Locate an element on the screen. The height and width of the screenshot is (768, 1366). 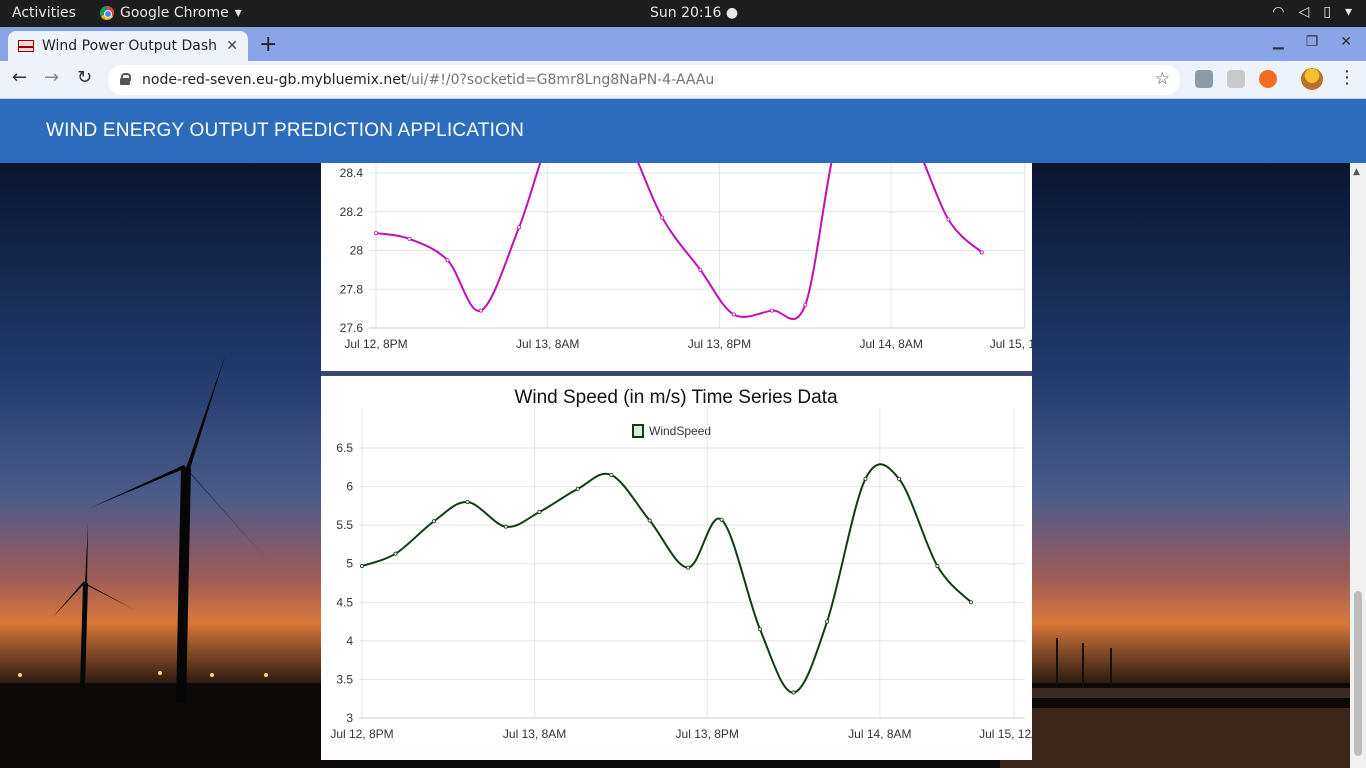
extension-owl-icon is located at coordinates (1204, 79).